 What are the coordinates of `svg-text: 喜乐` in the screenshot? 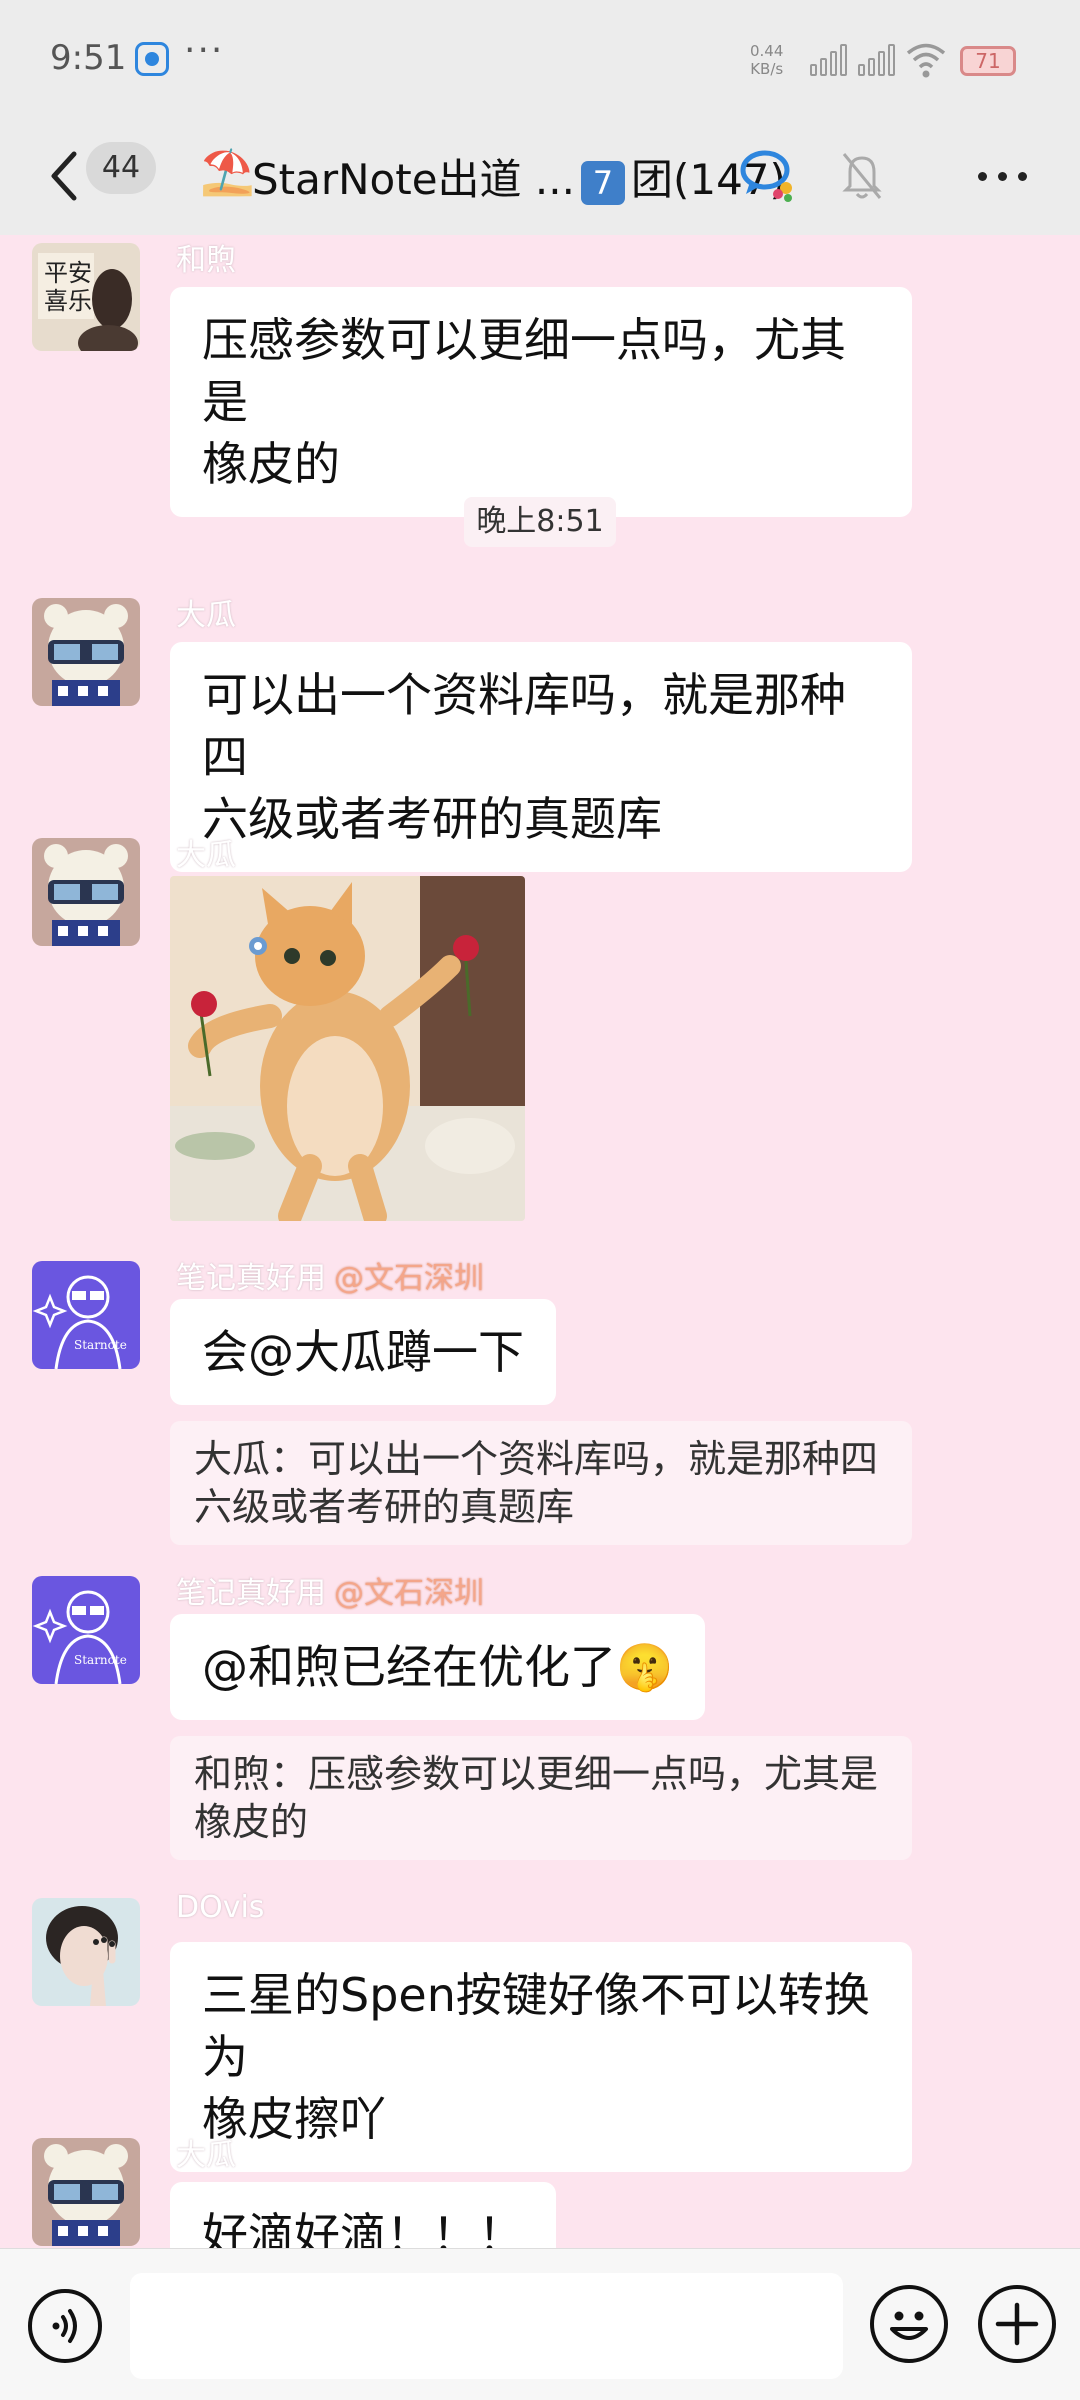 It's located at (68, 301).